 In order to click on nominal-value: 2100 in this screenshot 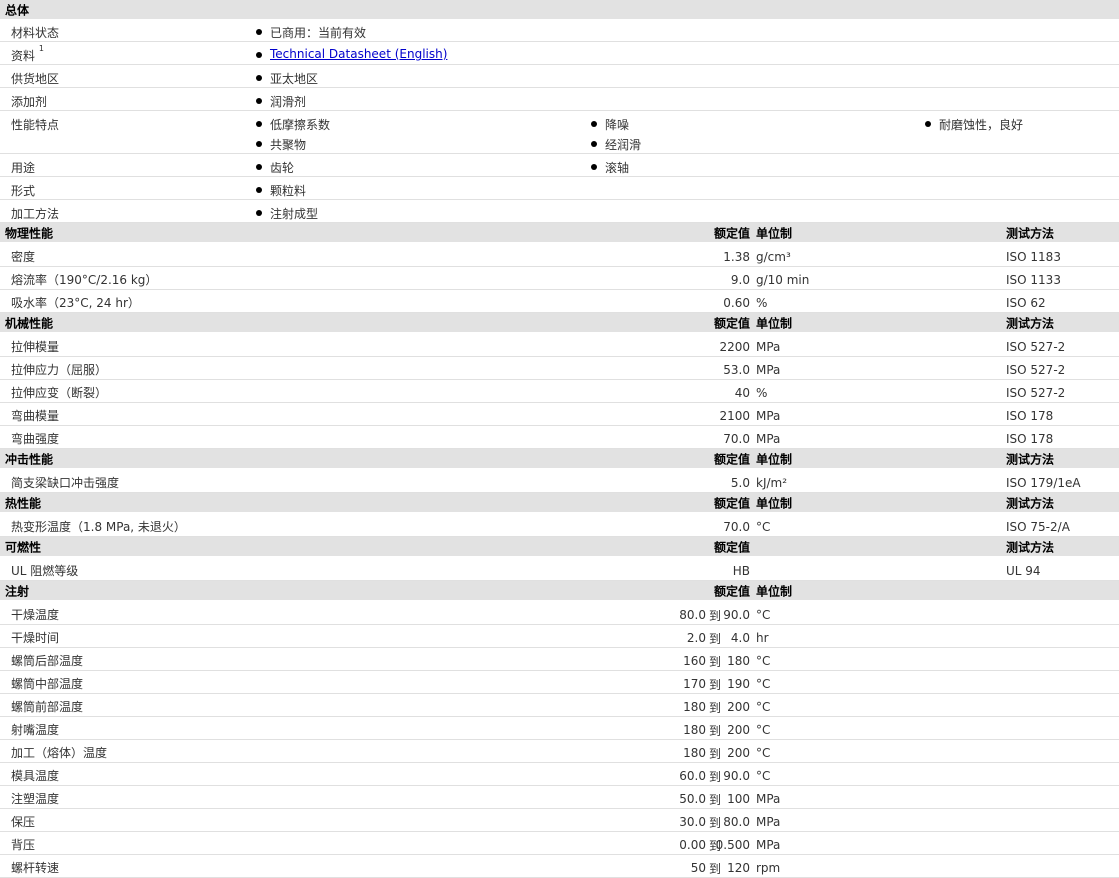, I will do `click(734, 416)`.